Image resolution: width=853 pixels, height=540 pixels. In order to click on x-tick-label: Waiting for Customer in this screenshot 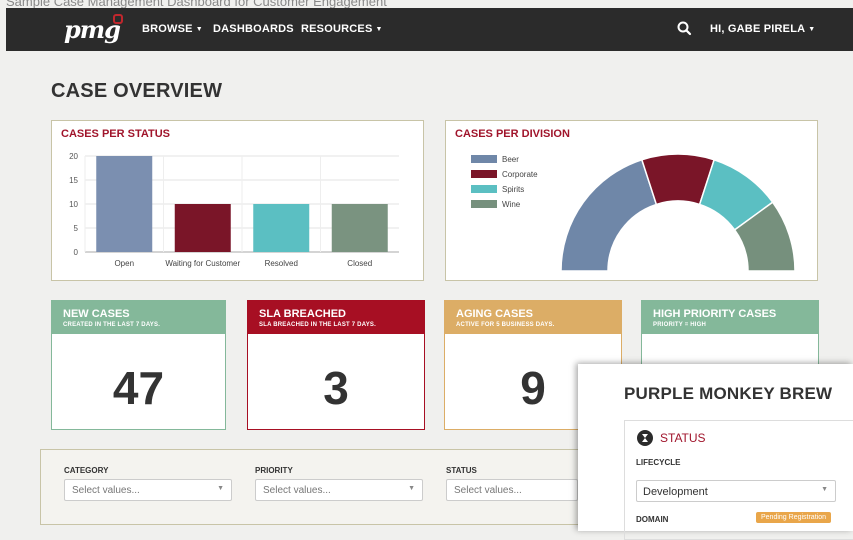, I will do `click(202, 263)`.